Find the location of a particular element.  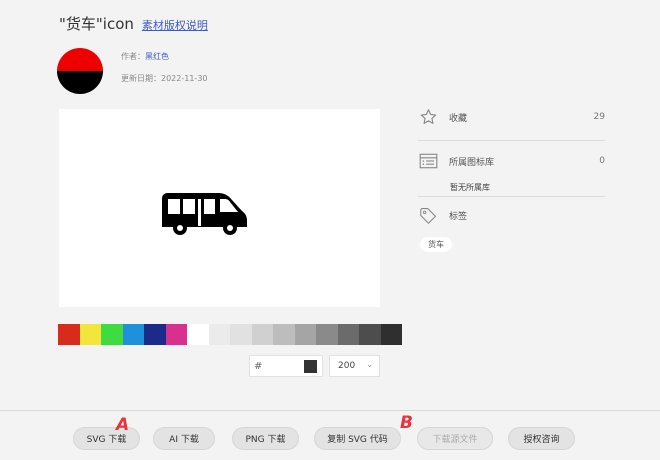

chevron-down-icon: ⌄ is located at coordinates (369, 364).